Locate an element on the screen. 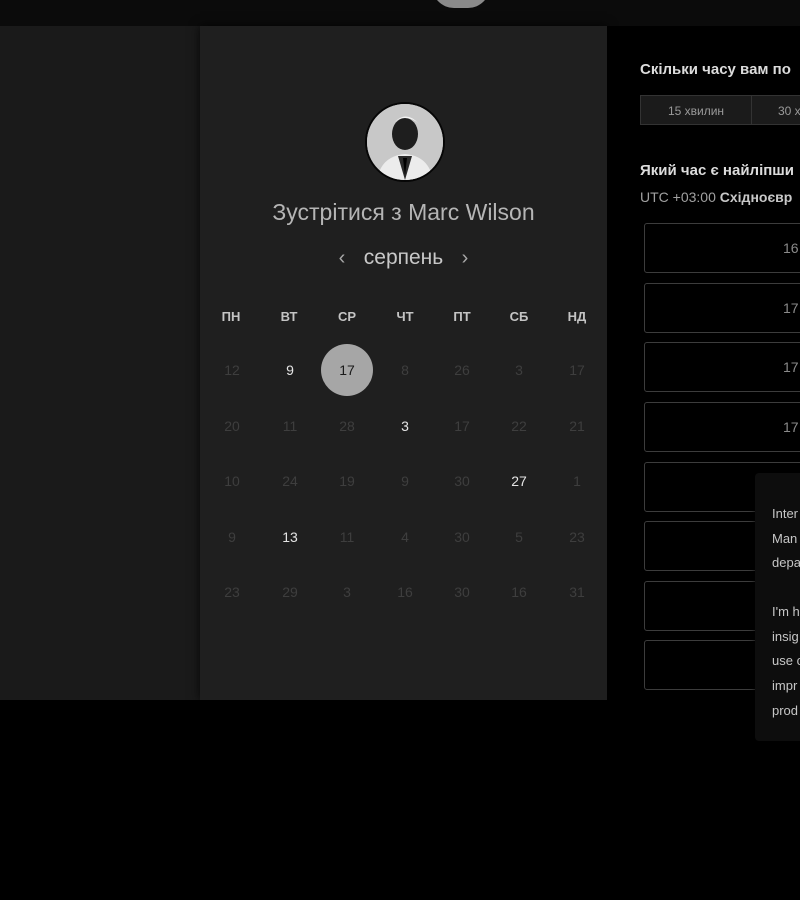 This screenshot has width=800, height=900. weekday-header: ПН ВТ СР ЧТ ПТ СБ НД is located at coordinates (403, 319).